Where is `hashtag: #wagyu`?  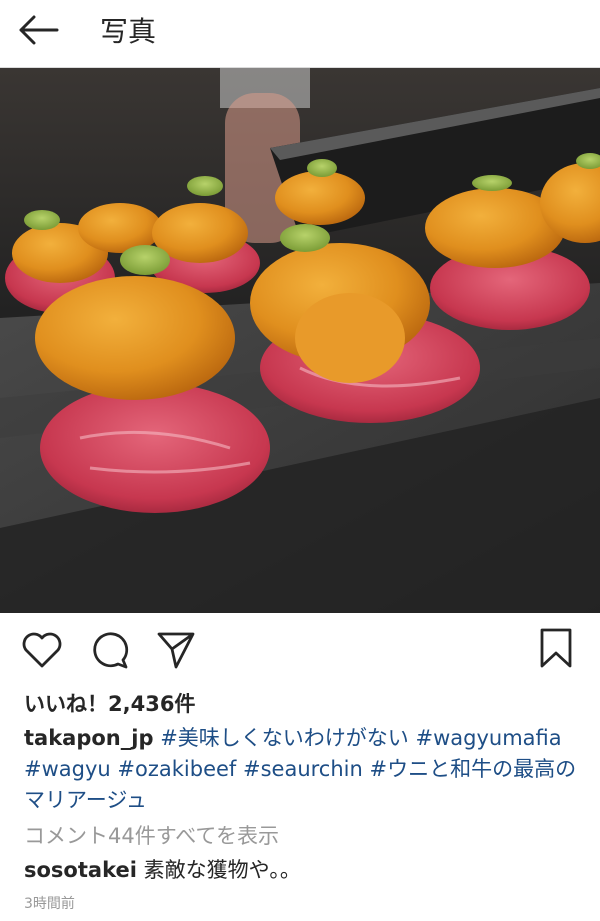 hashtag: #wagyu is located at coordinates (67, 769).